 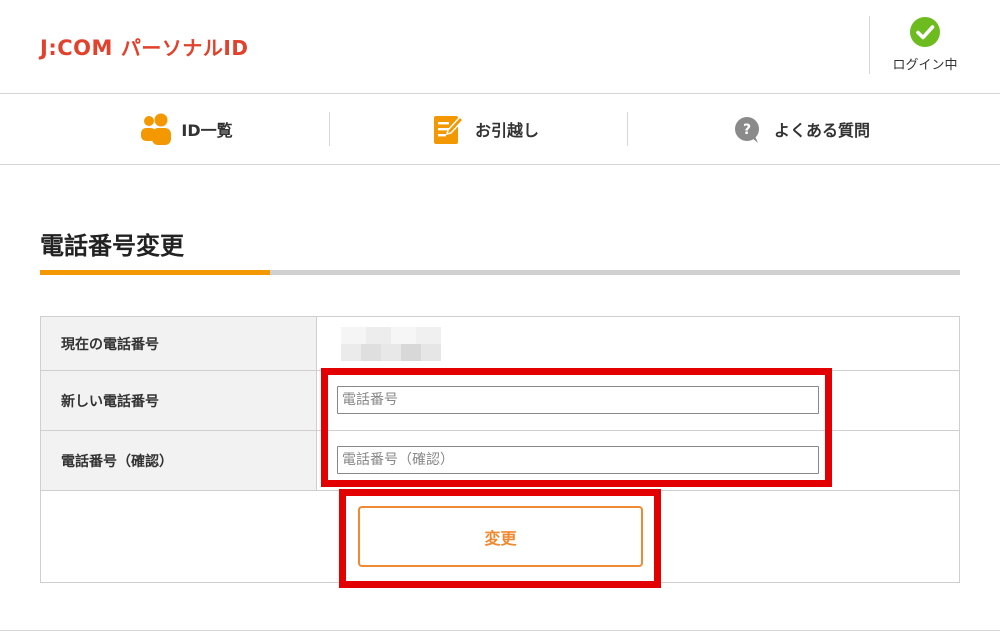 I want to click on logo: J:COM パーソナルID, so click(x=144, y=46).